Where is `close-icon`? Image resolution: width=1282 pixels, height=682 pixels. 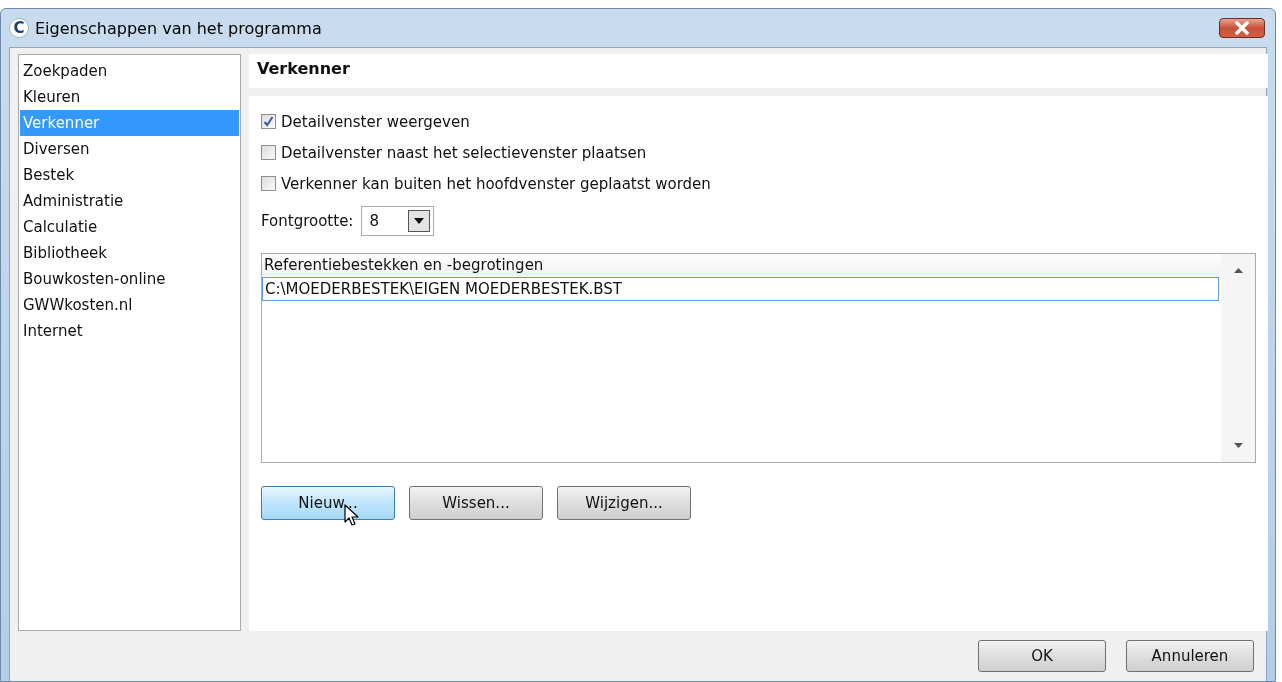 close-icon is located at coordinates (1242, 28).